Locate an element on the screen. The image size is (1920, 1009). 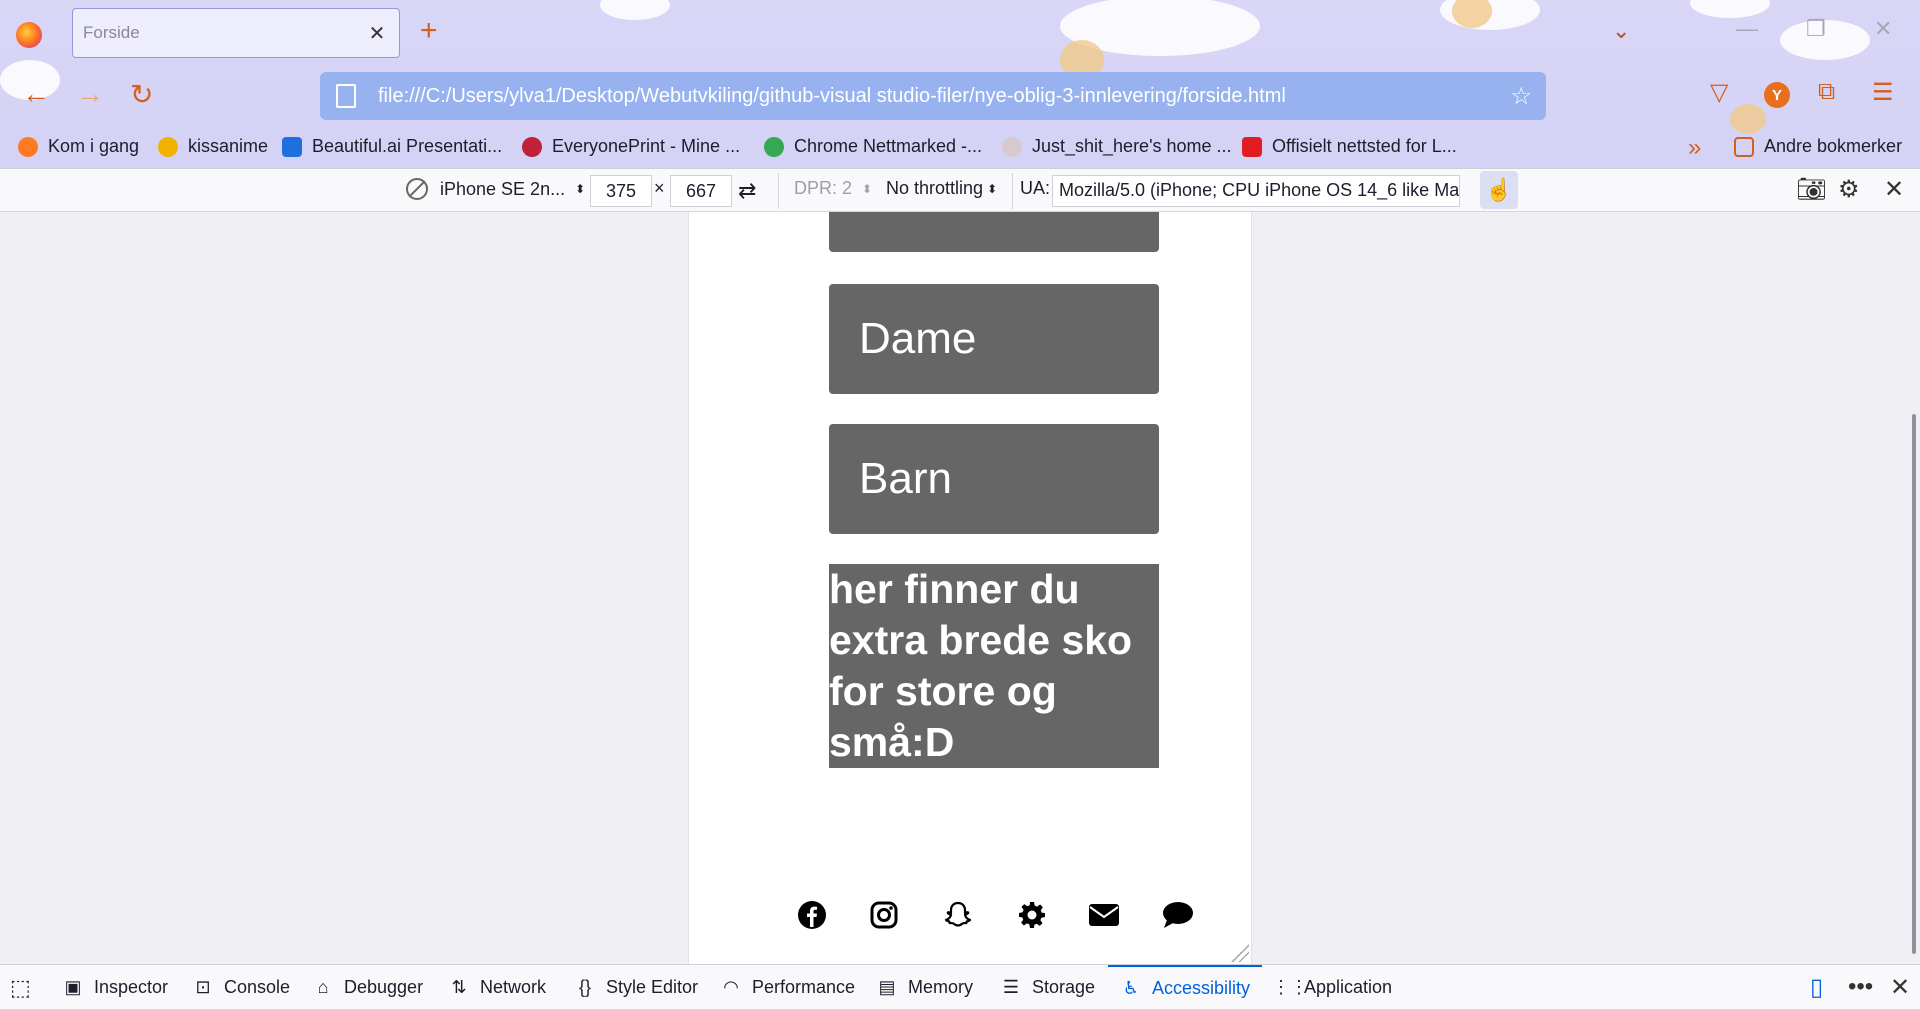
more-bookmarks-chevron-icon: » is located at coordinates (1694, 148).